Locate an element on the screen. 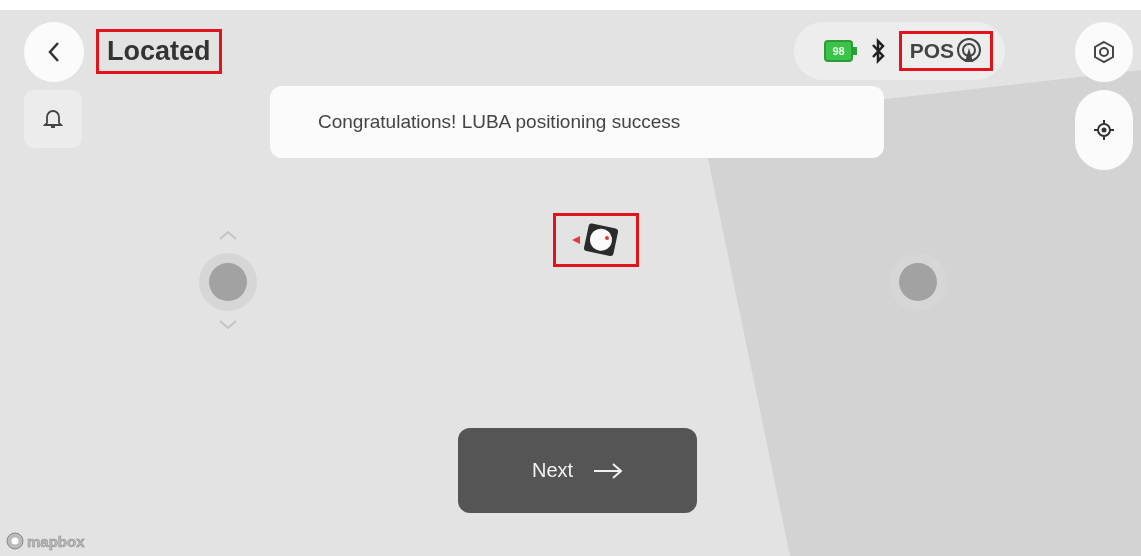  notification-button is located at coordinates (53, 119).